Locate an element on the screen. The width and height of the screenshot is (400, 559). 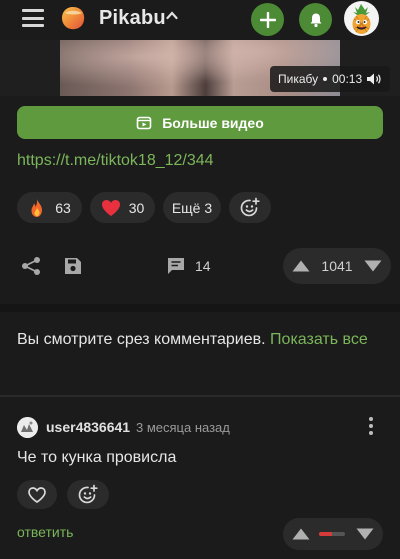
pineapple-avatar-icon is located at coordinates (361, 19).